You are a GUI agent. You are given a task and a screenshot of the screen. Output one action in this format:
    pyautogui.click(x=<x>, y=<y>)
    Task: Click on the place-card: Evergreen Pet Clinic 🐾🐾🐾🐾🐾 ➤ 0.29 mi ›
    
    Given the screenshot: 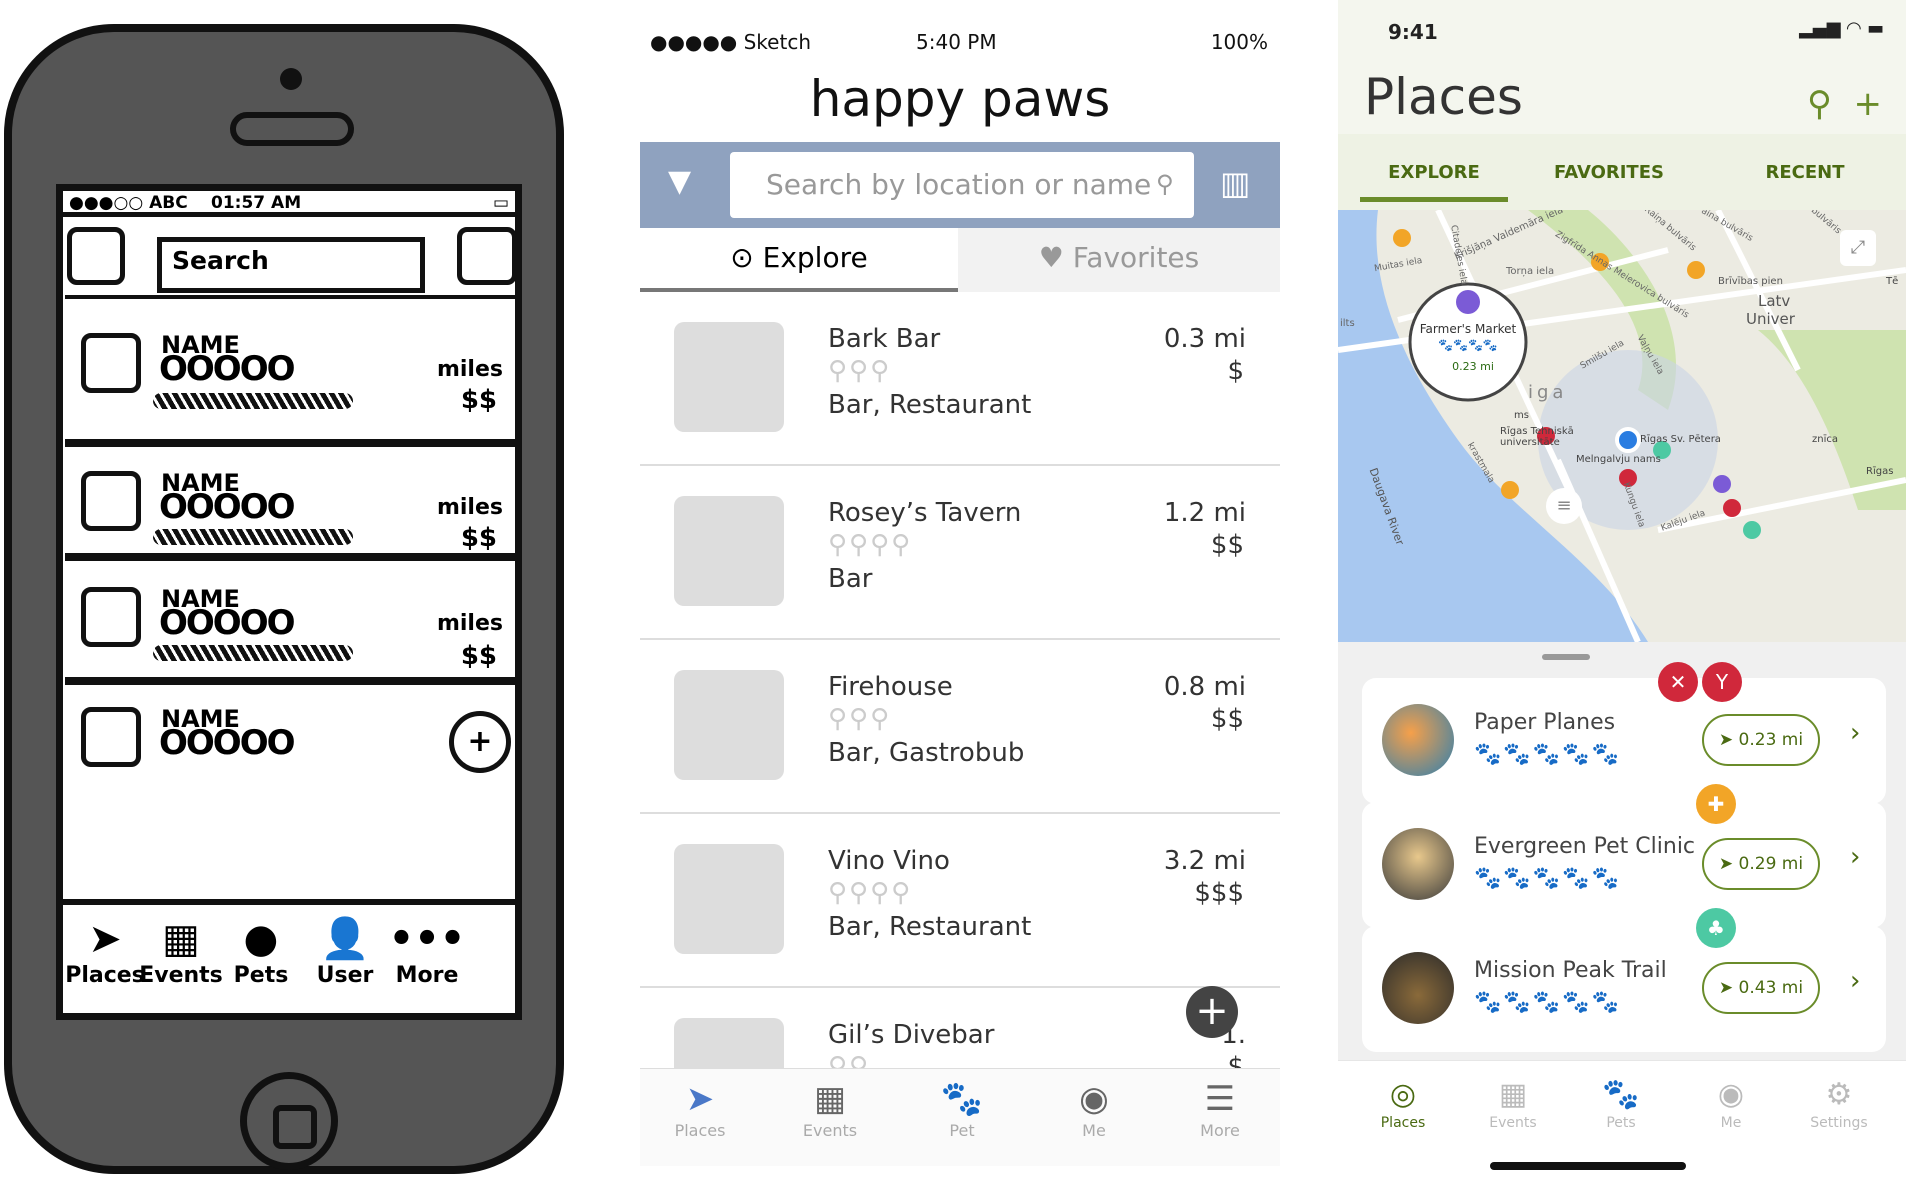 What is the action you would take?
    pyautogui.click(x=1624, y=865)
    